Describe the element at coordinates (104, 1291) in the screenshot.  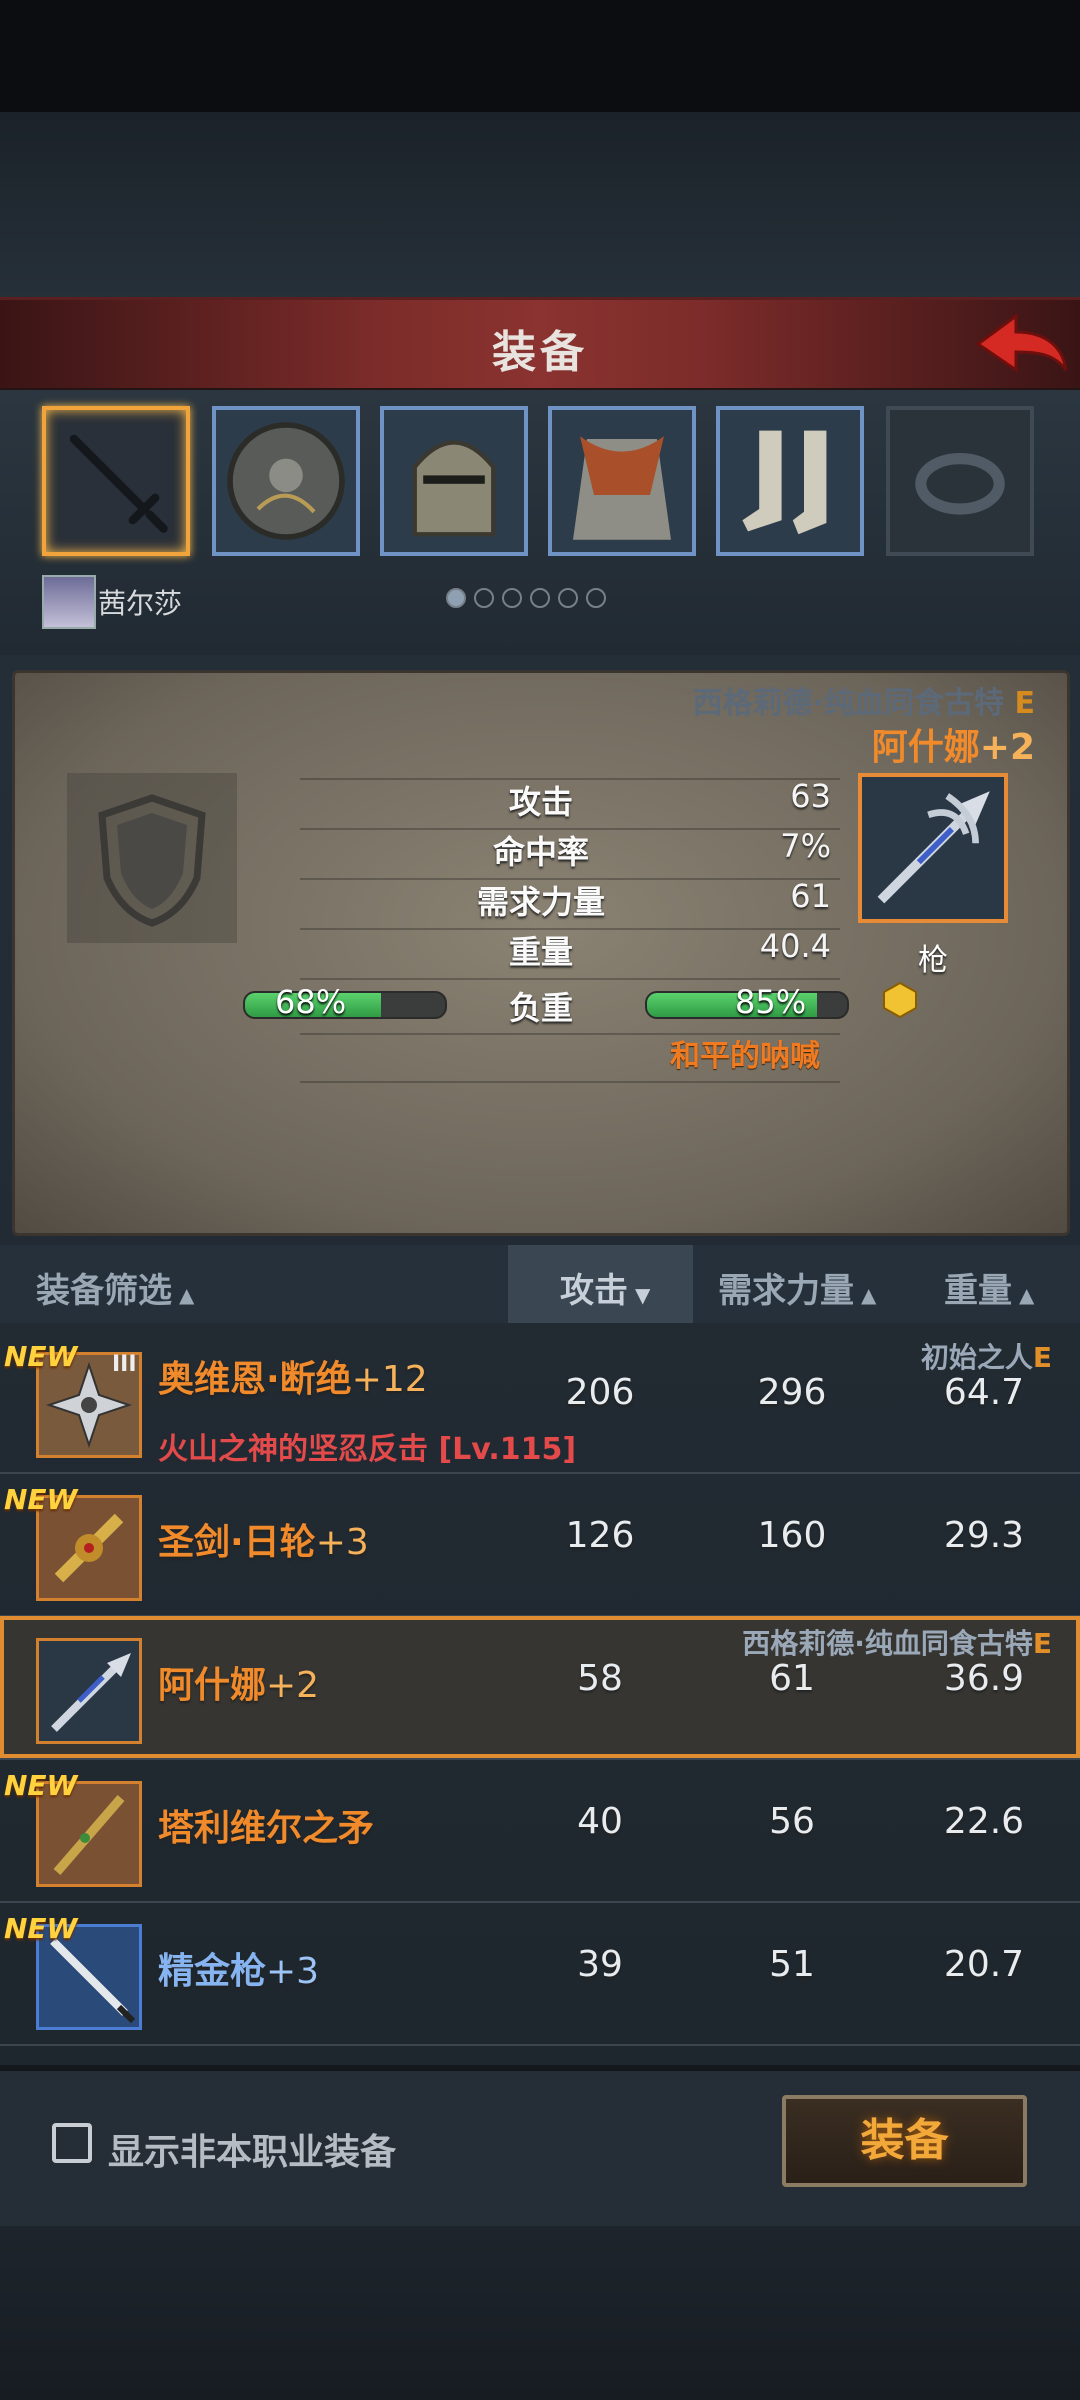
I see `filter-label: 装备筛选` at that location.